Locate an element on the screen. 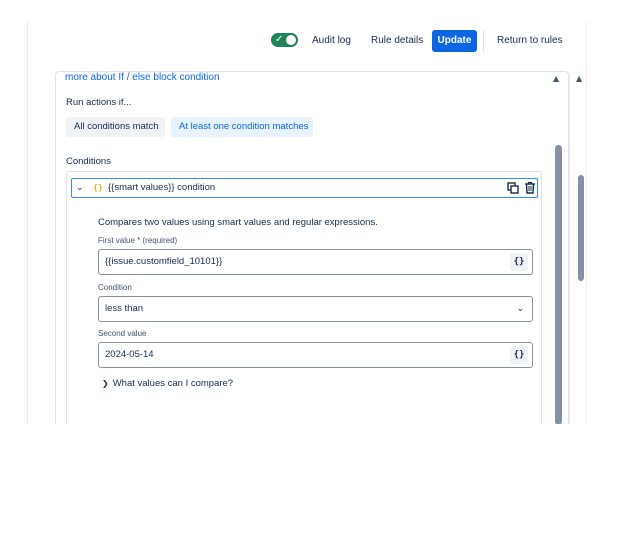 This screenshot has height=550, width=640. expander-label: What values can I compare? is located at coordinates (173, 383).